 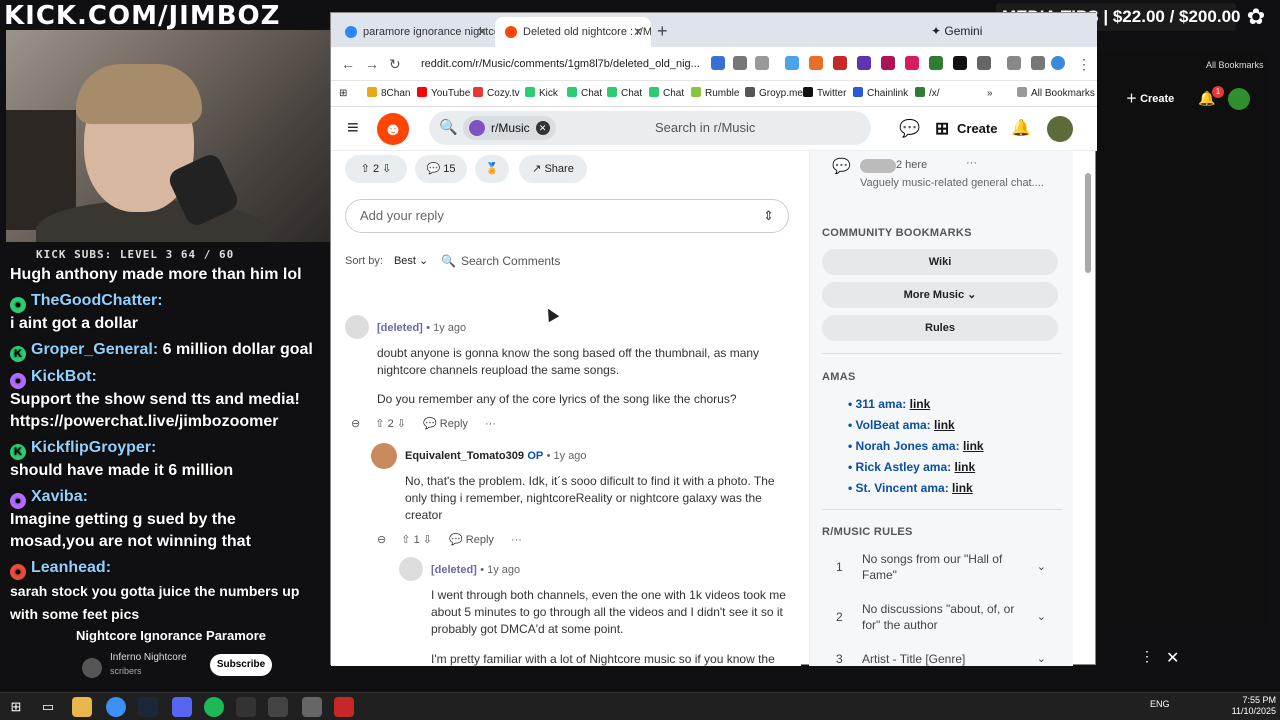 What do you see at coordinates (148, 707) in the screenshot?
I see `steam-icon` at bounding box center [148, 707].